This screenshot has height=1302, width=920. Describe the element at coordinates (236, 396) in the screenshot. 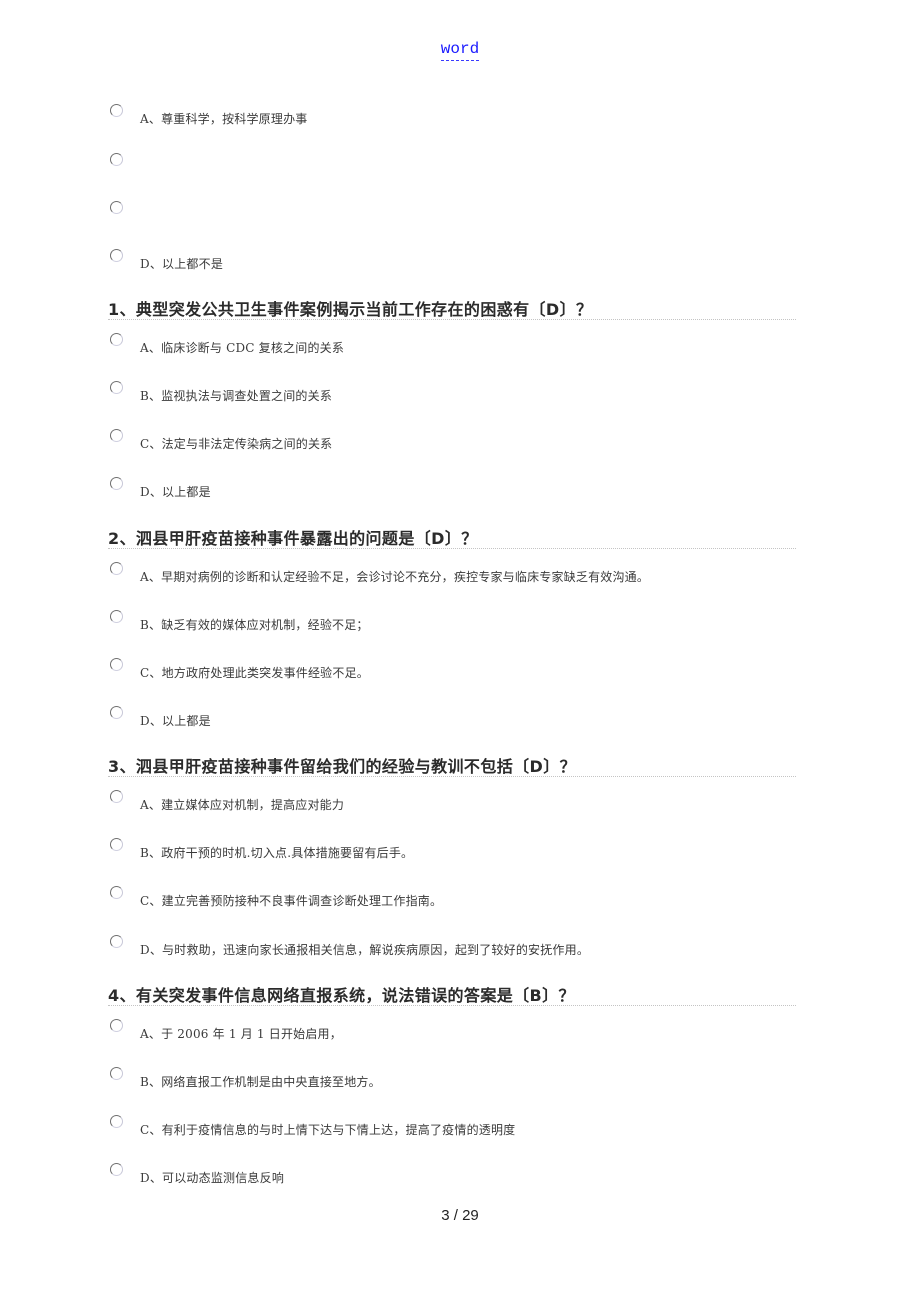

I see `option-label: B、监视执法与调查处置之间的关系` at that location.